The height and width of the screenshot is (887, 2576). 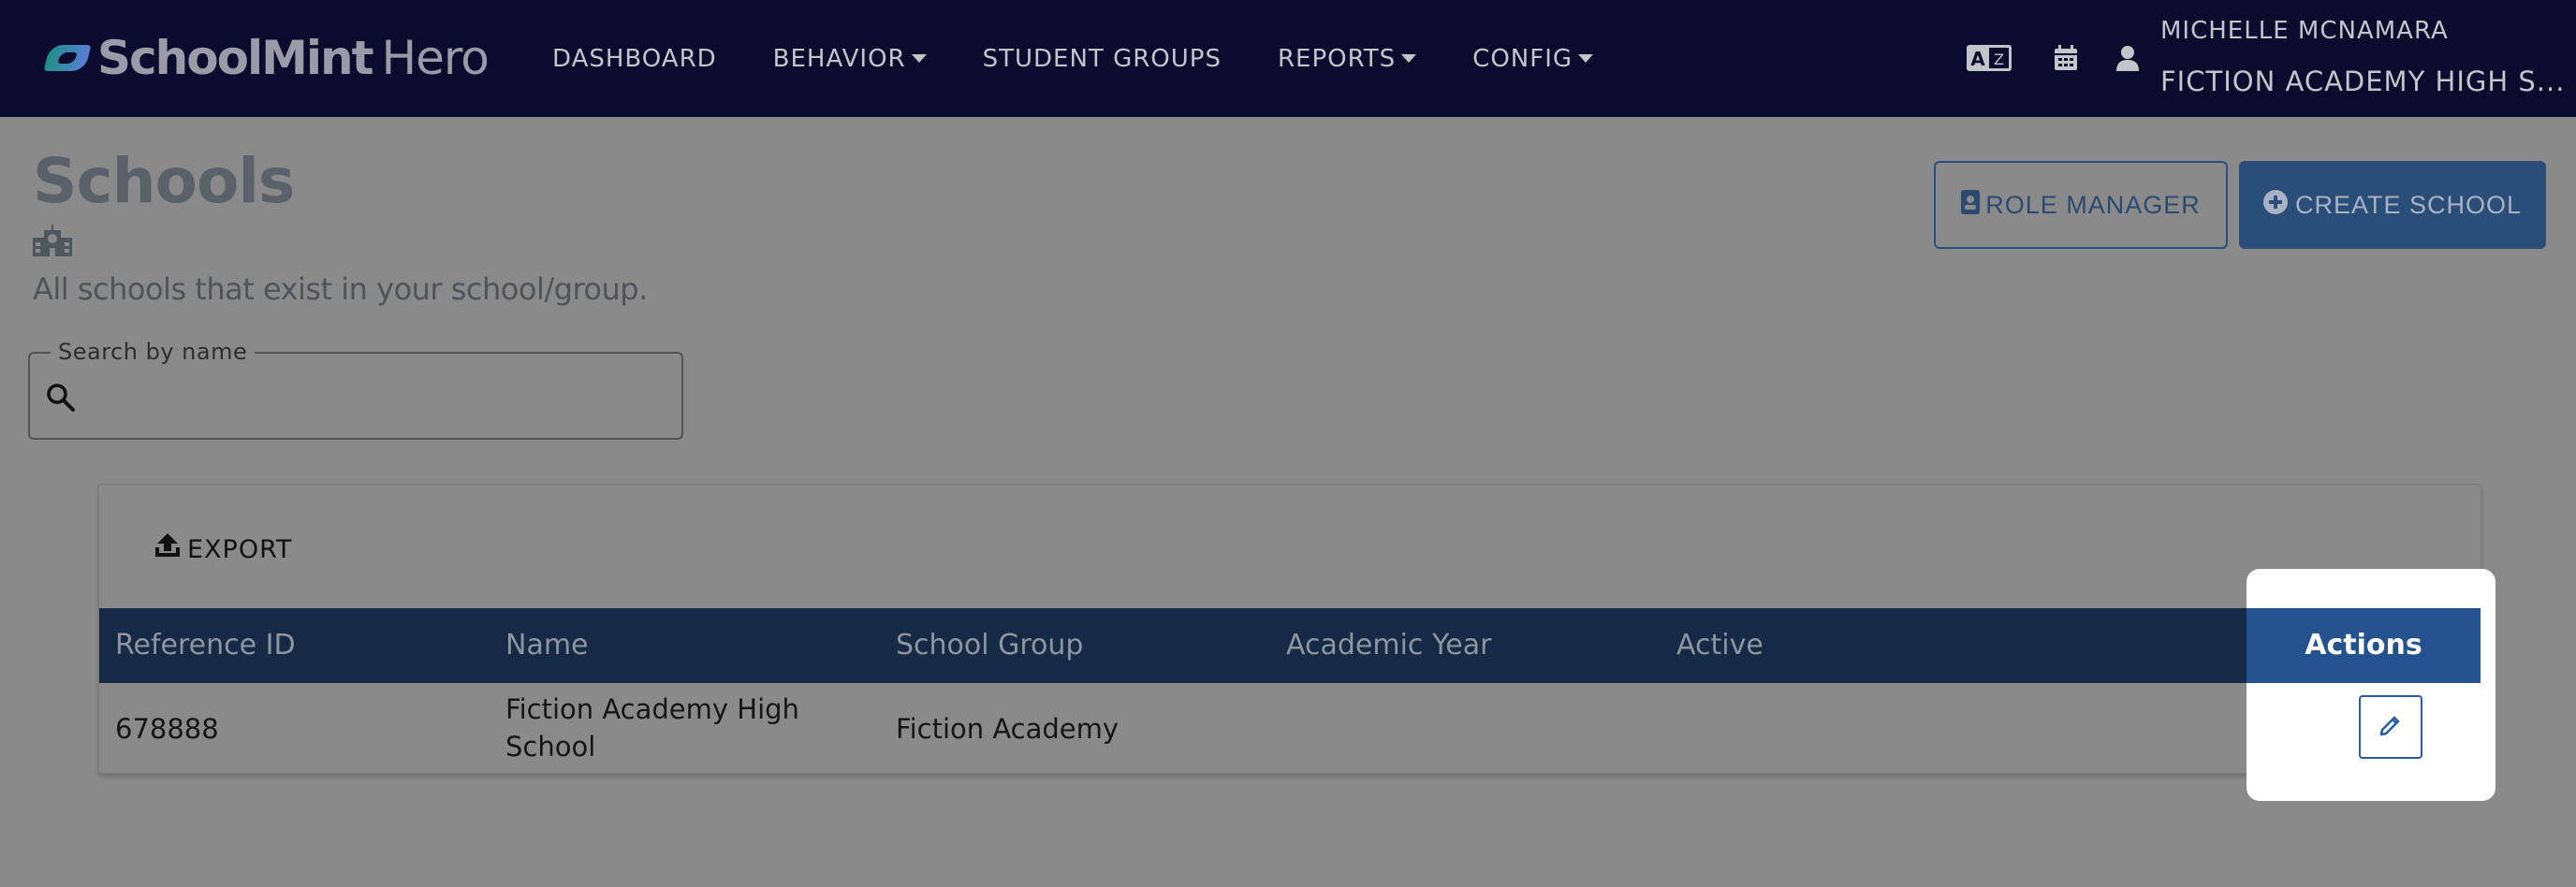 I want to click on pencil-icon, so click(x=2390, y=727).